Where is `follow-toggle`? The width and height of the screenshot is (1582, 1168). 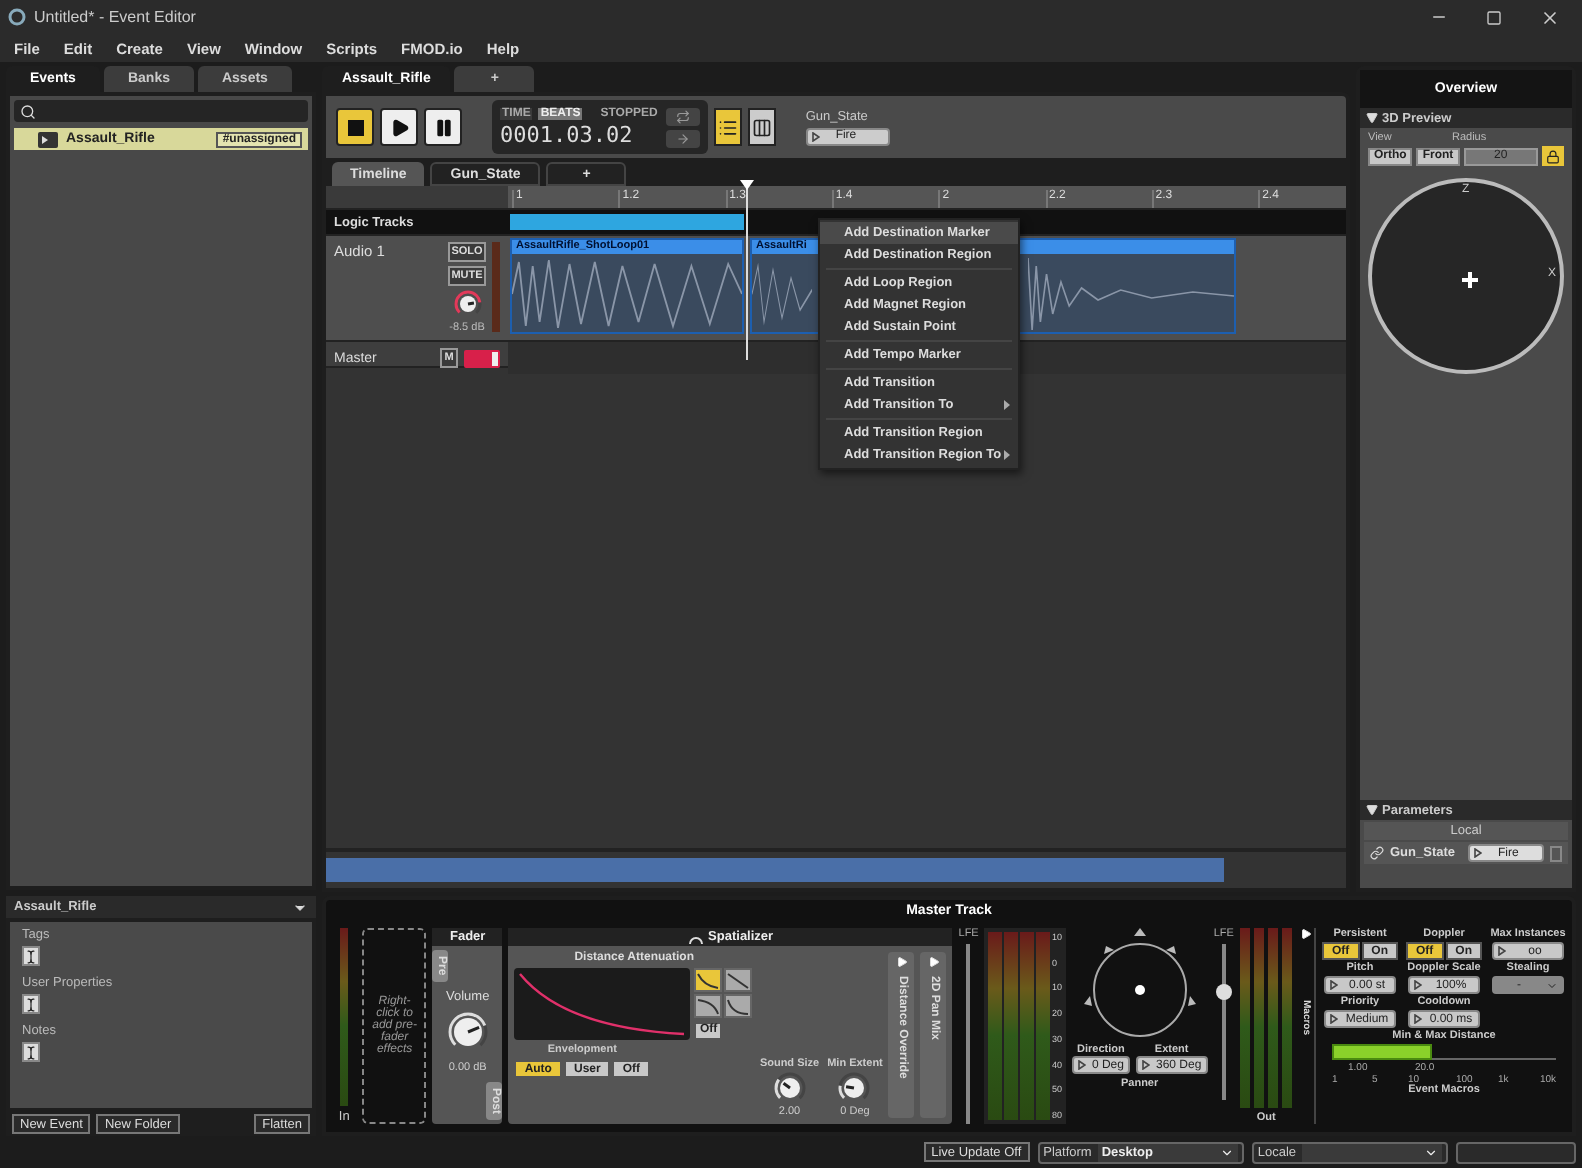 follow-toggle is located at coordinates (682, 138).